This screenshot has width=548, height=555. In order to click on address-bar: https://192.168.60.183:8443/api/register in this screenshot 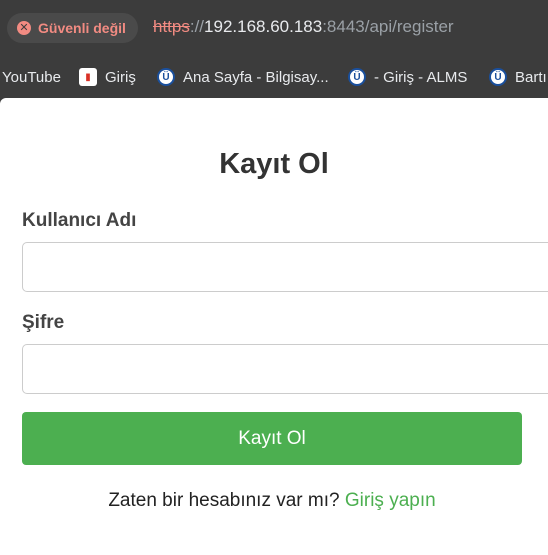, I will do `click(303, 27)`.